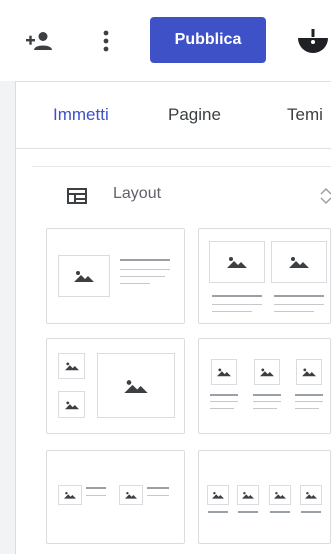 Image resolution: width=331 pixels, height=554 pixels. I want to click on publish-button: Pubblica, so click(208, 40).